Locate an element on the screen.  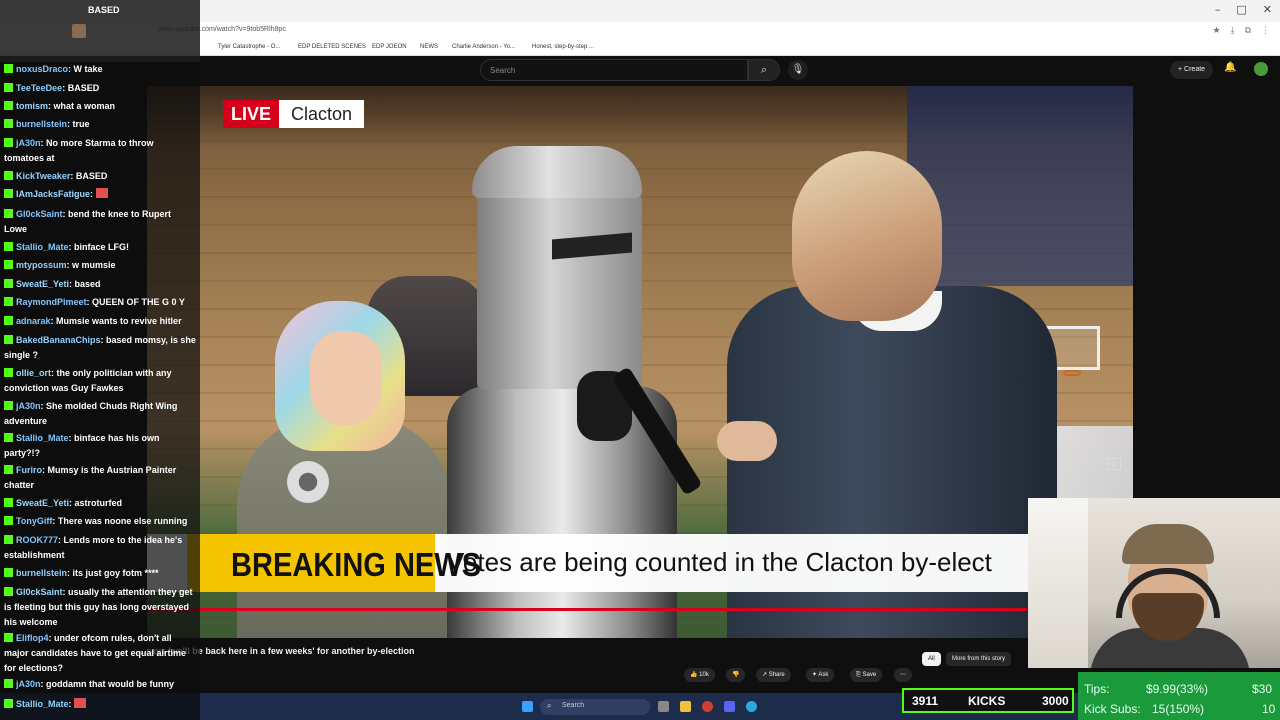
chat-message: IAmJacksFatigue: is located at coordinates (100, 194).